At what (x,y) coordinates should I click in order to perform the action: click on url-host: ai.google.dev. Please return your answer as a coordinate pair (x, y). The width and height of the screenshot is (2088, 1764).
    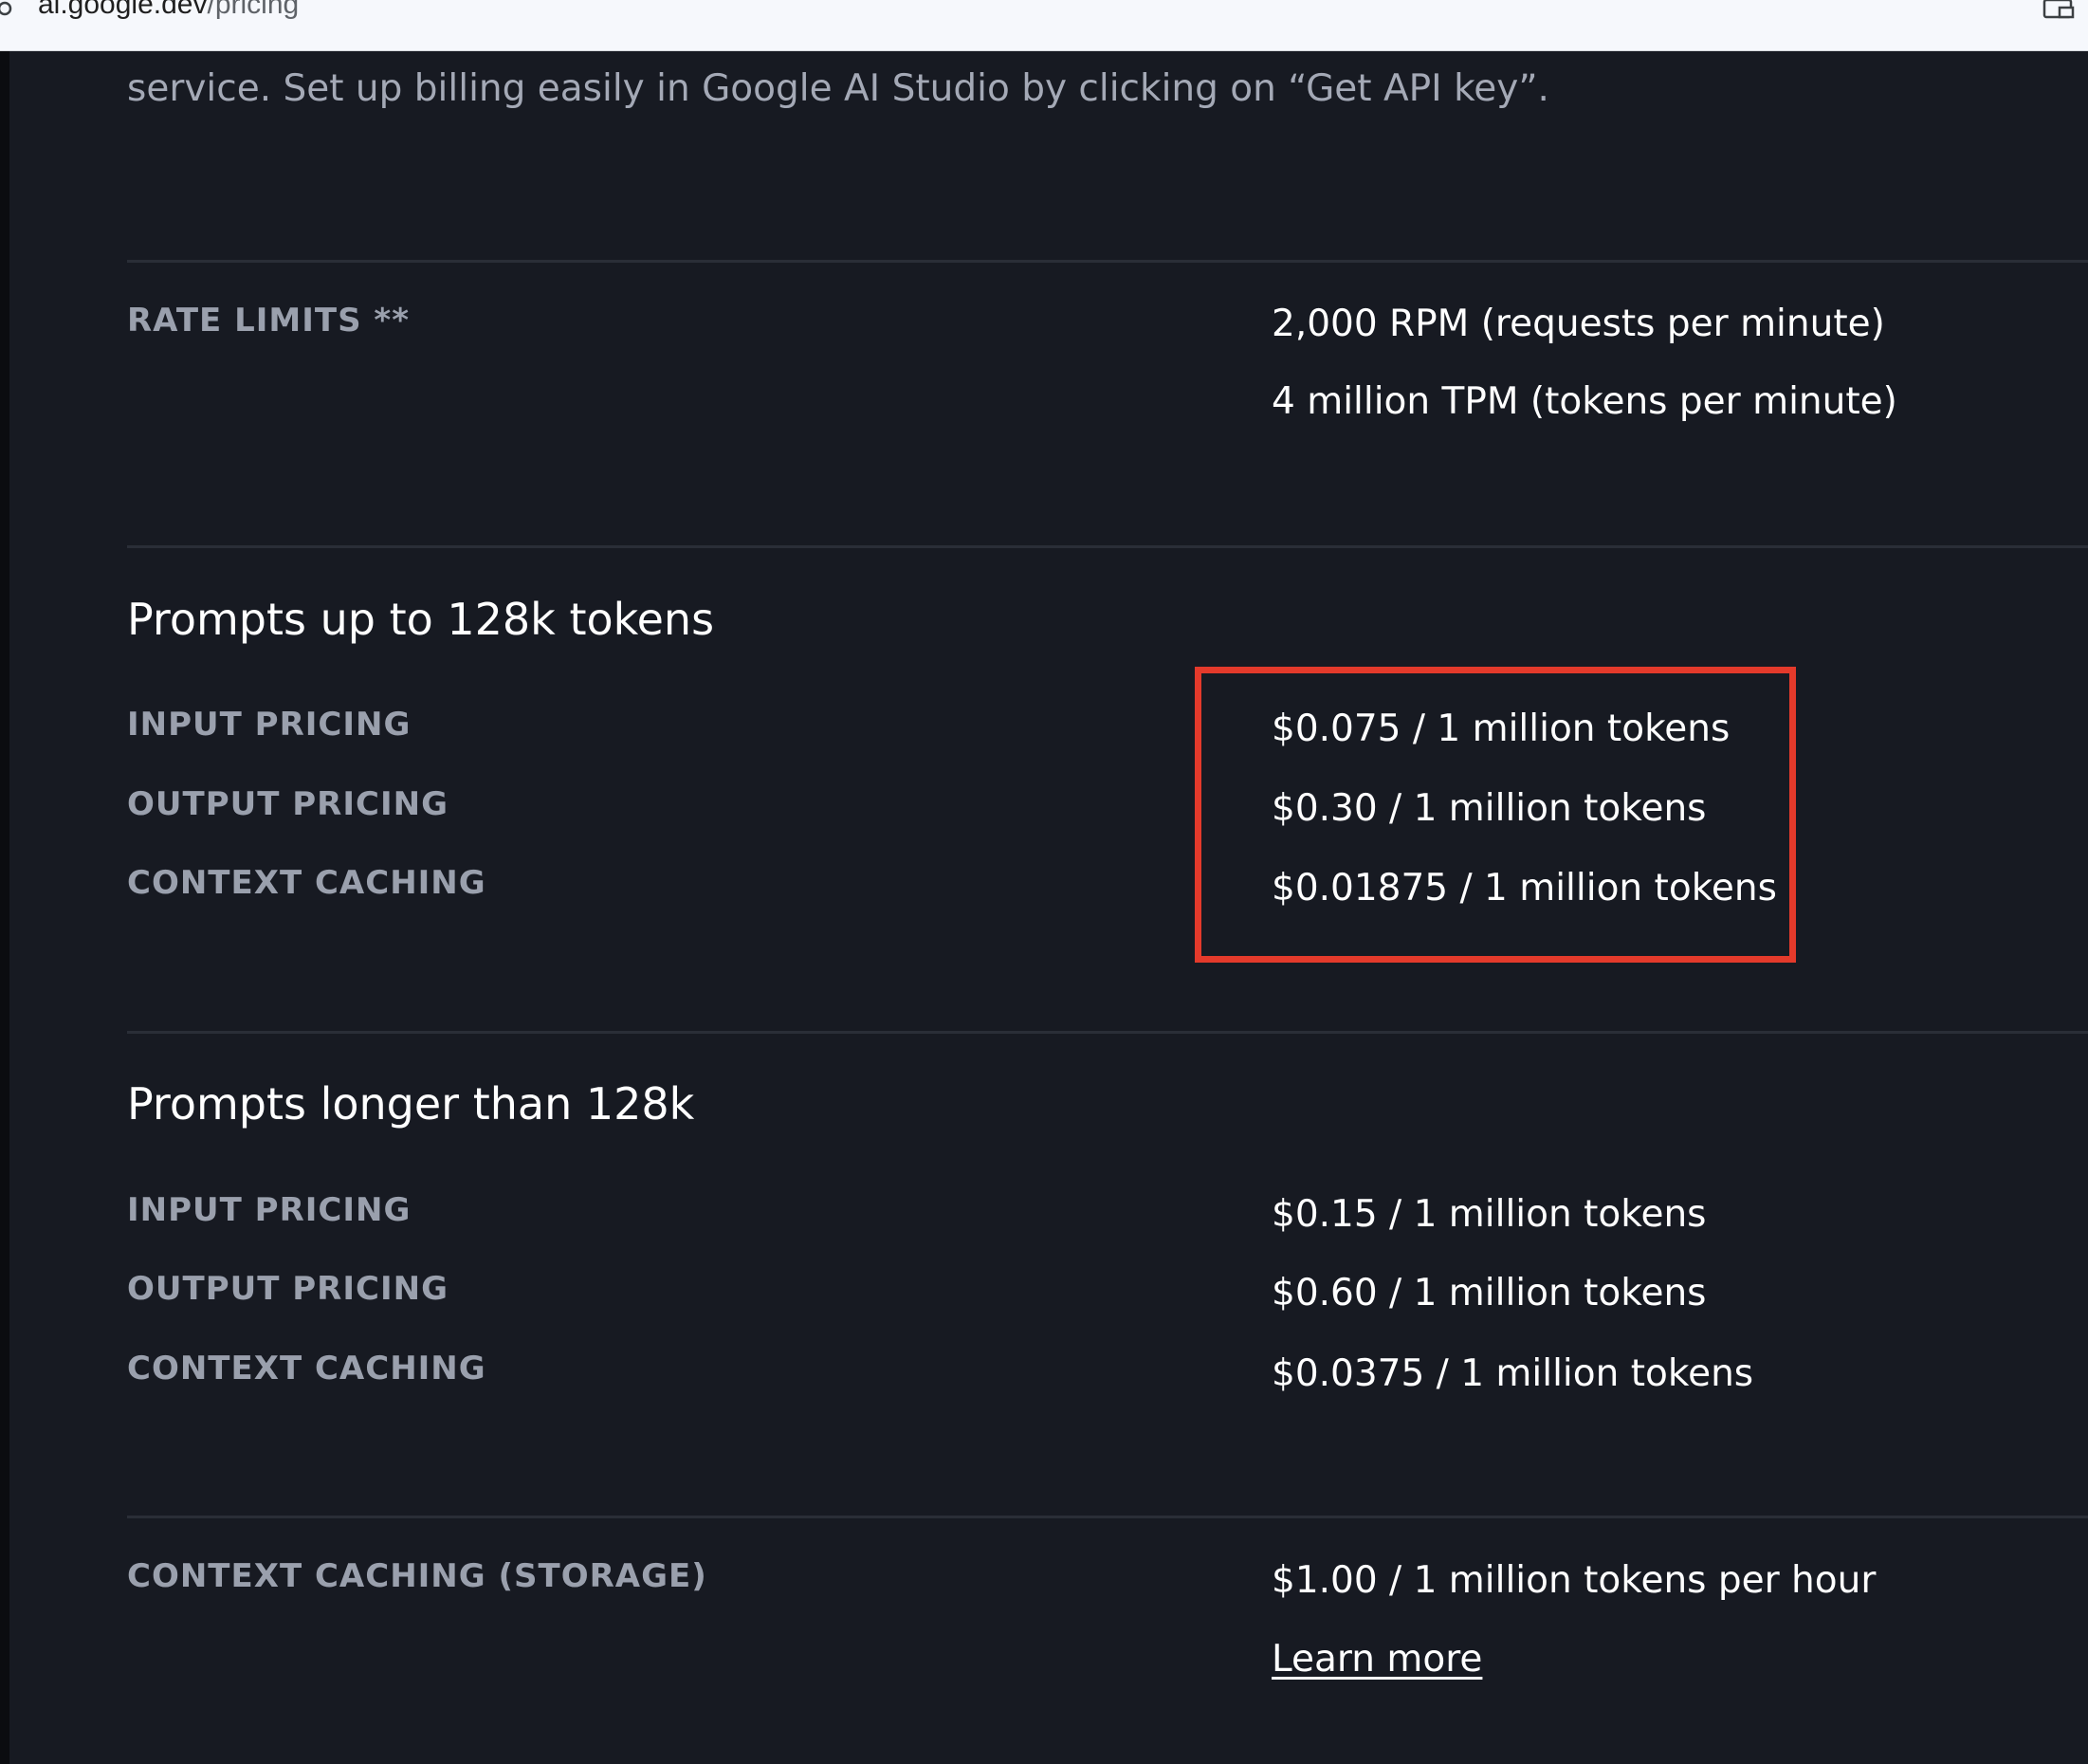
    Looking at the image, I should click on (123, 10).